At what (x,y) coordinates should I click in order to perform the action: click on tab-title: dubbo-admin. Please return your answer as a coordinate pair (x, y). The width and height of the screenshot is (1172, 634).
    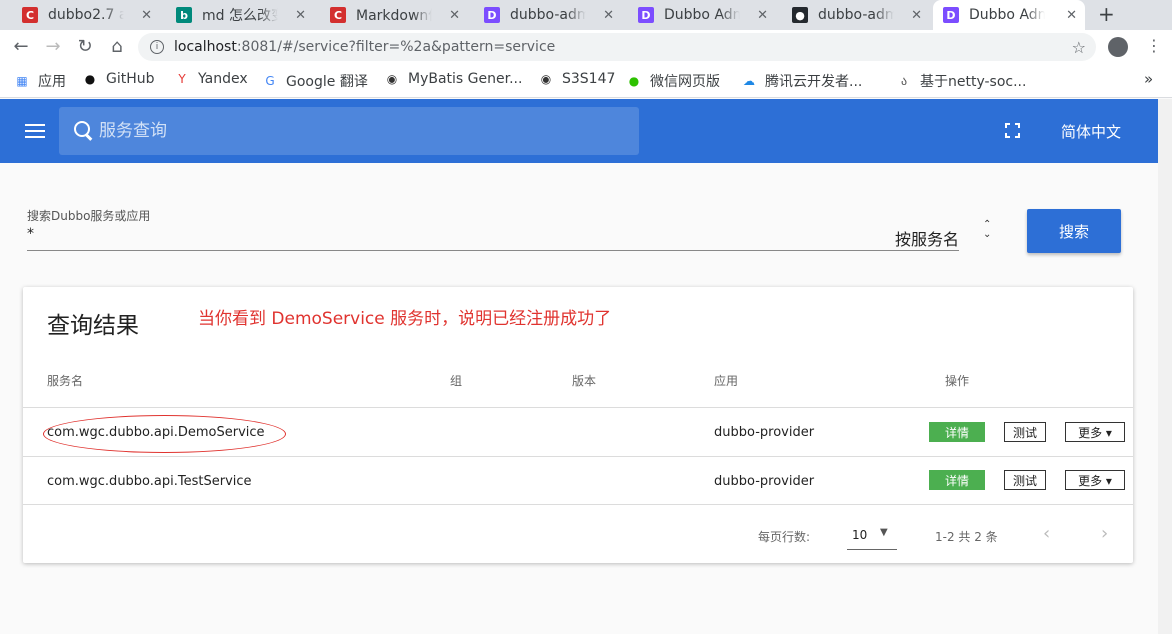
    Looking at the image, I should click on (856, 15).